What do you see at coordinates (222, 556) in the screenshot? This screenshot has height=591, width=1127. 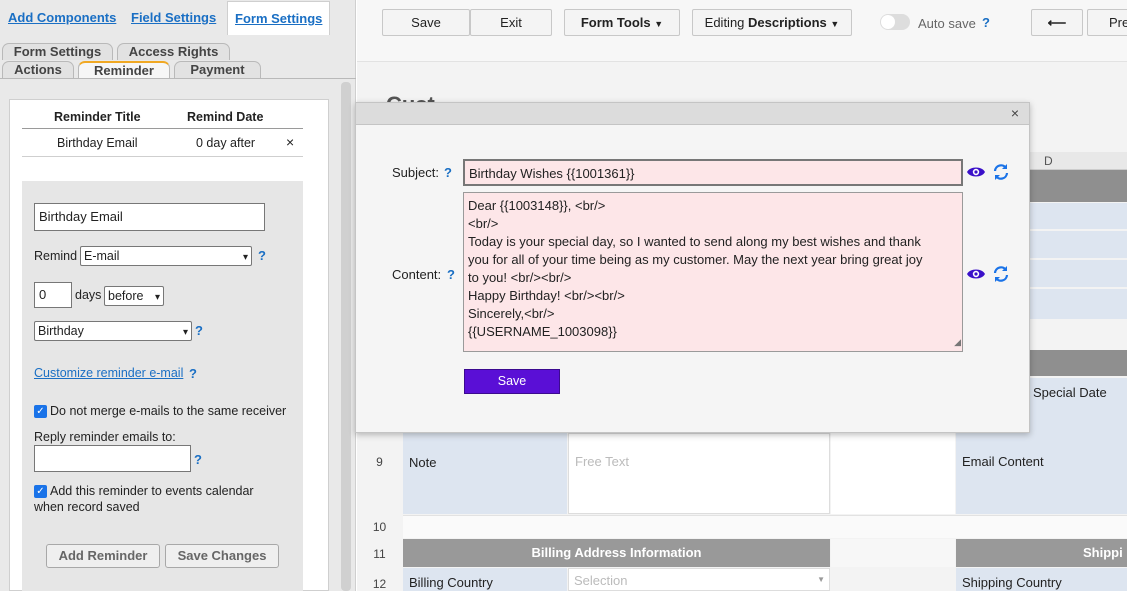 I see `save-changes-button: Save Changes` at bounding box center [222, 556].